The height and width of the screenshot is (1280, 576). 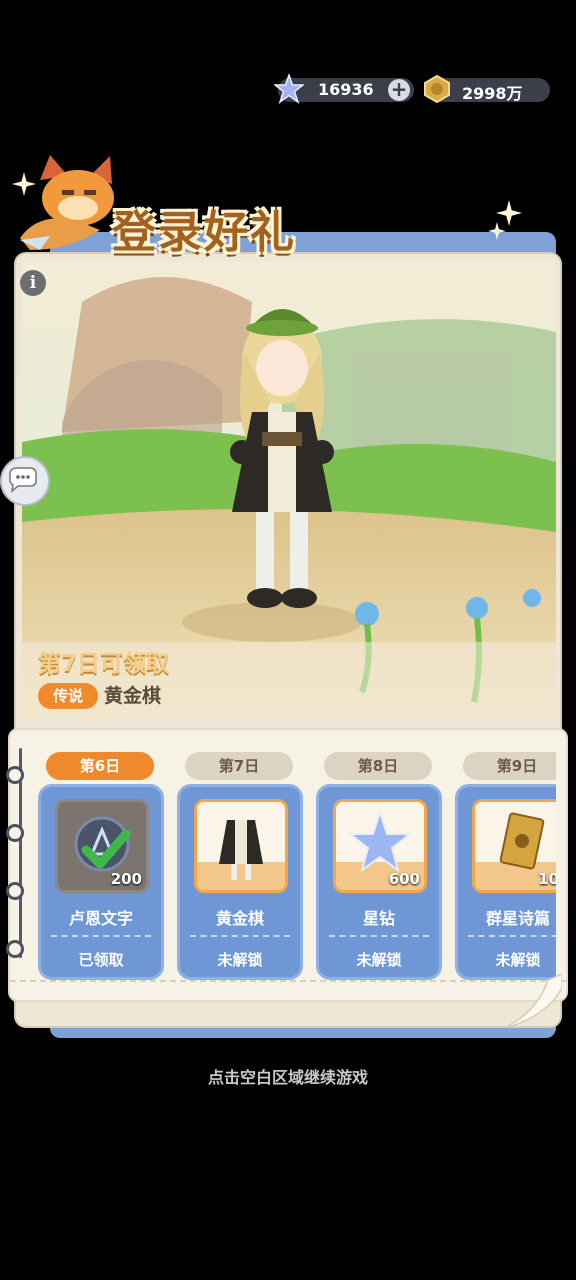 I want to click on day-label: 第9日, so click(x=509, y=766).